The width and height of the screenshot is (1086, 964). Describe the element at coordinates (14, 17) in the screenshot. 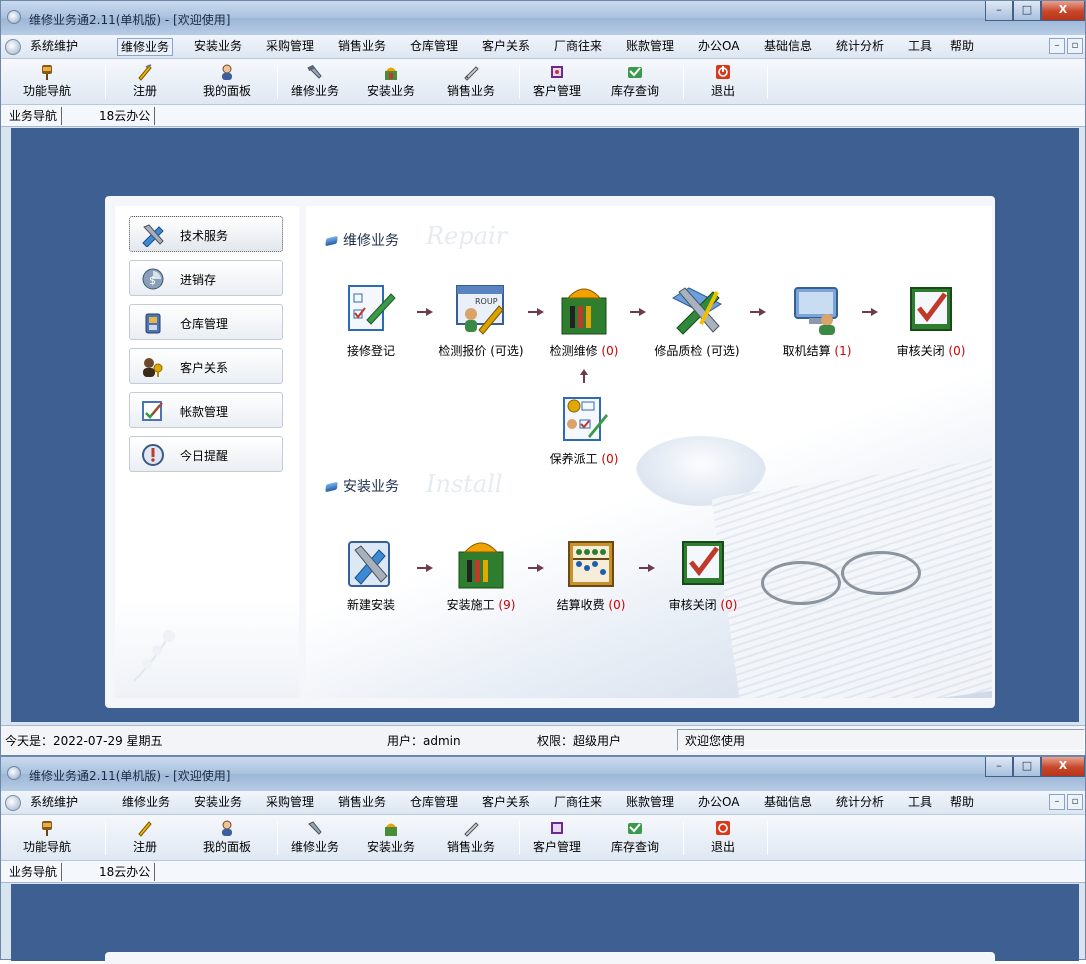

I see `app-icon` at that location.